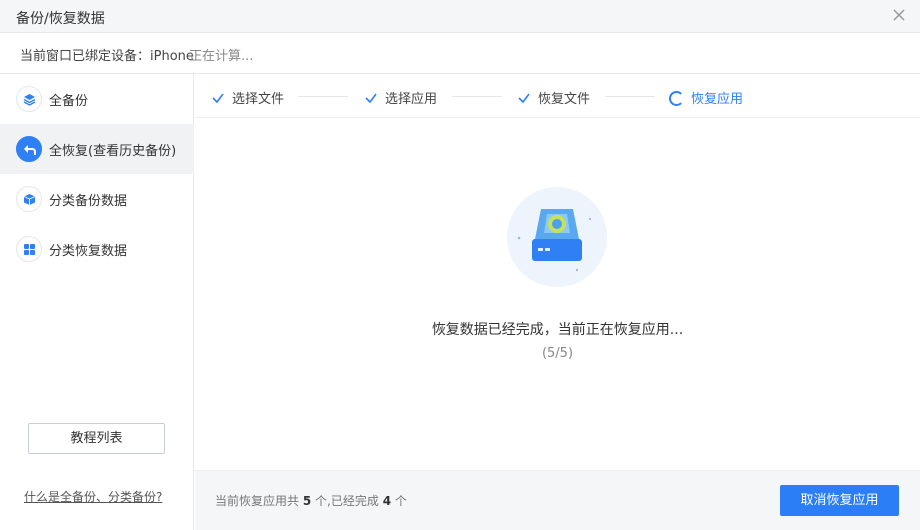  Describe the element at coordinates (258, 99) in the screenshot. I see `step-label: 选择文件` at that location.